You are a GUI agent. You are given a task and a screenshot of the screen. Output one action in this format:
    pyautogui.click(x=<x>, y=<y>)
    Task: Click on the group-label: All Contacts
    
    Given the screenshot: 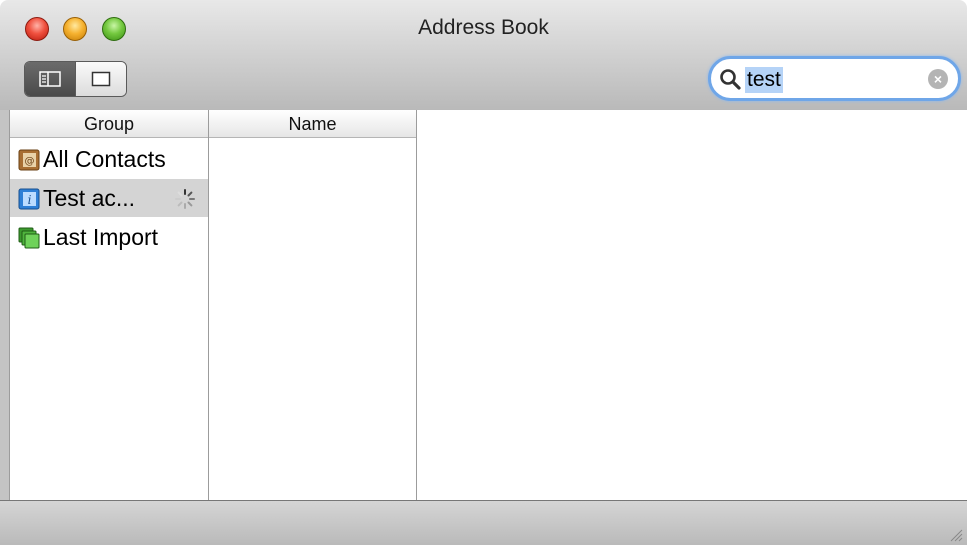 What is the action you would take?
    pyautogui.click(x=104, y=159)
    